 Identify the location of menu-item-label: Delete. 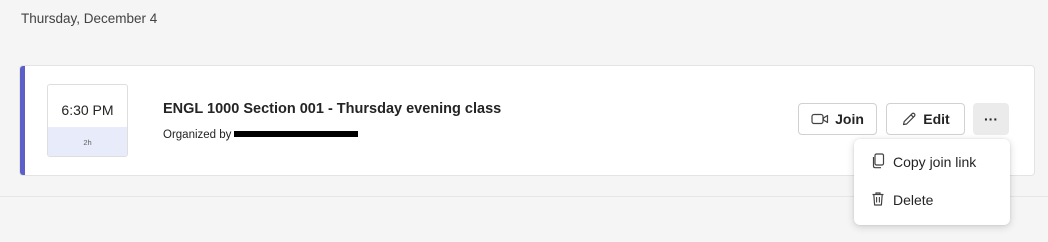
(913, 200).